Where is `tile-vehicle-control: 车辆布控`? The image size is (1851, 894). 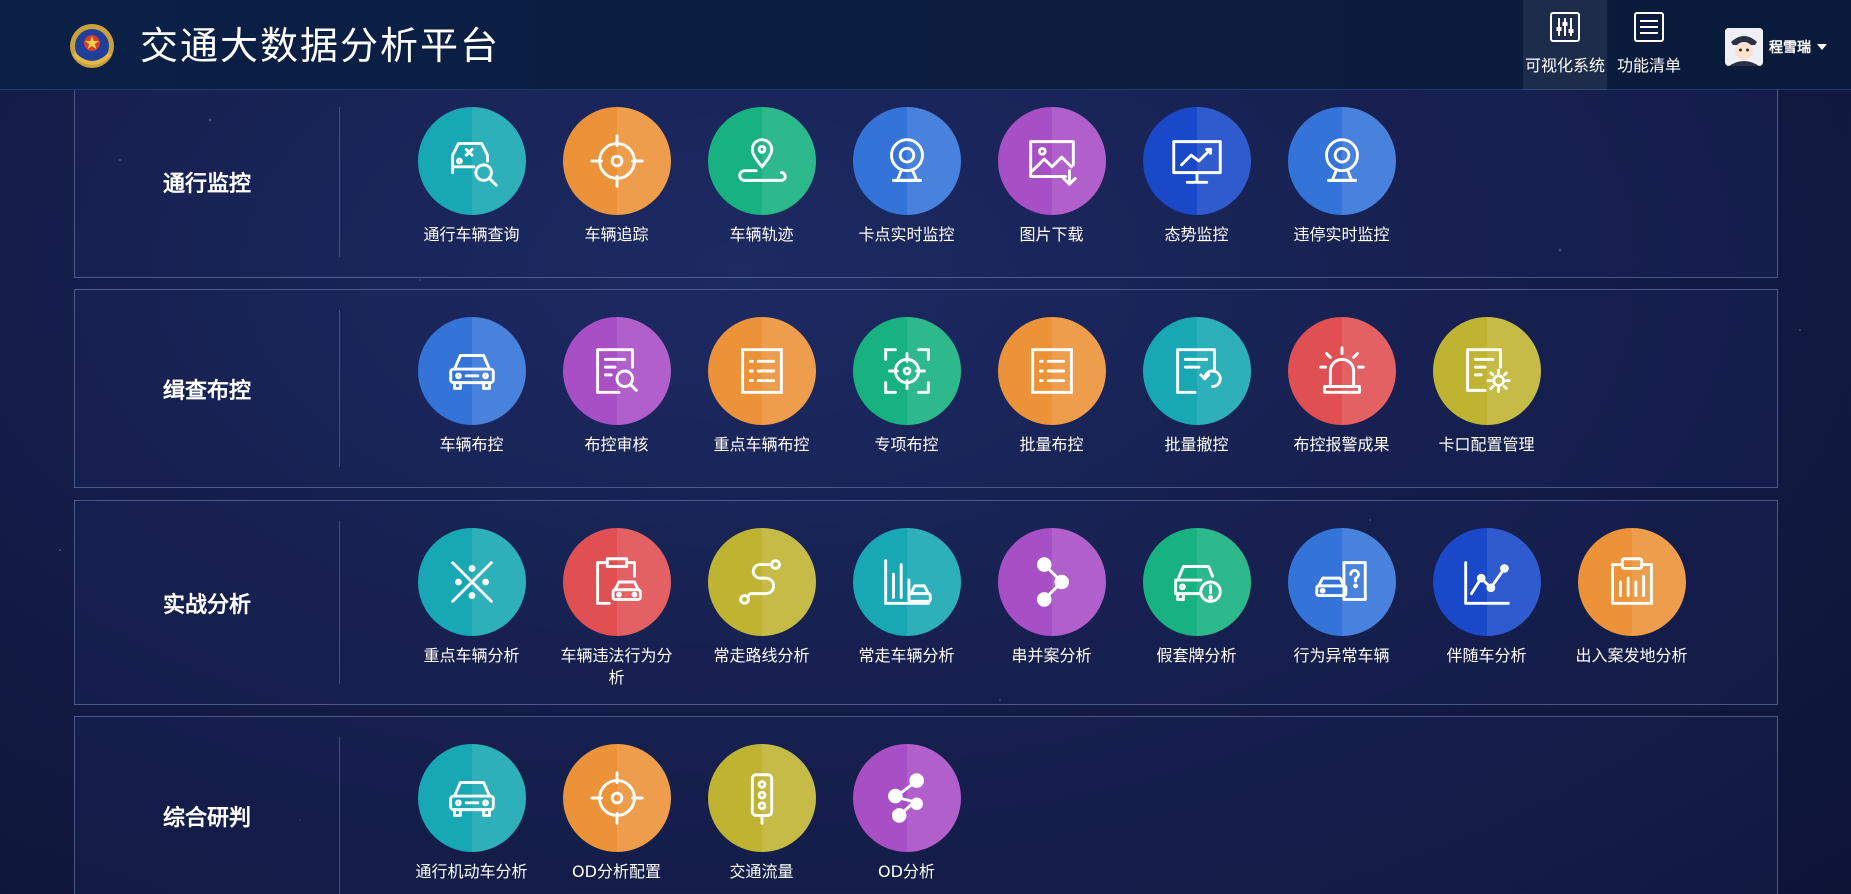
tile-vehicle-control: 车辆布控 is located at coordinates (471, 386).